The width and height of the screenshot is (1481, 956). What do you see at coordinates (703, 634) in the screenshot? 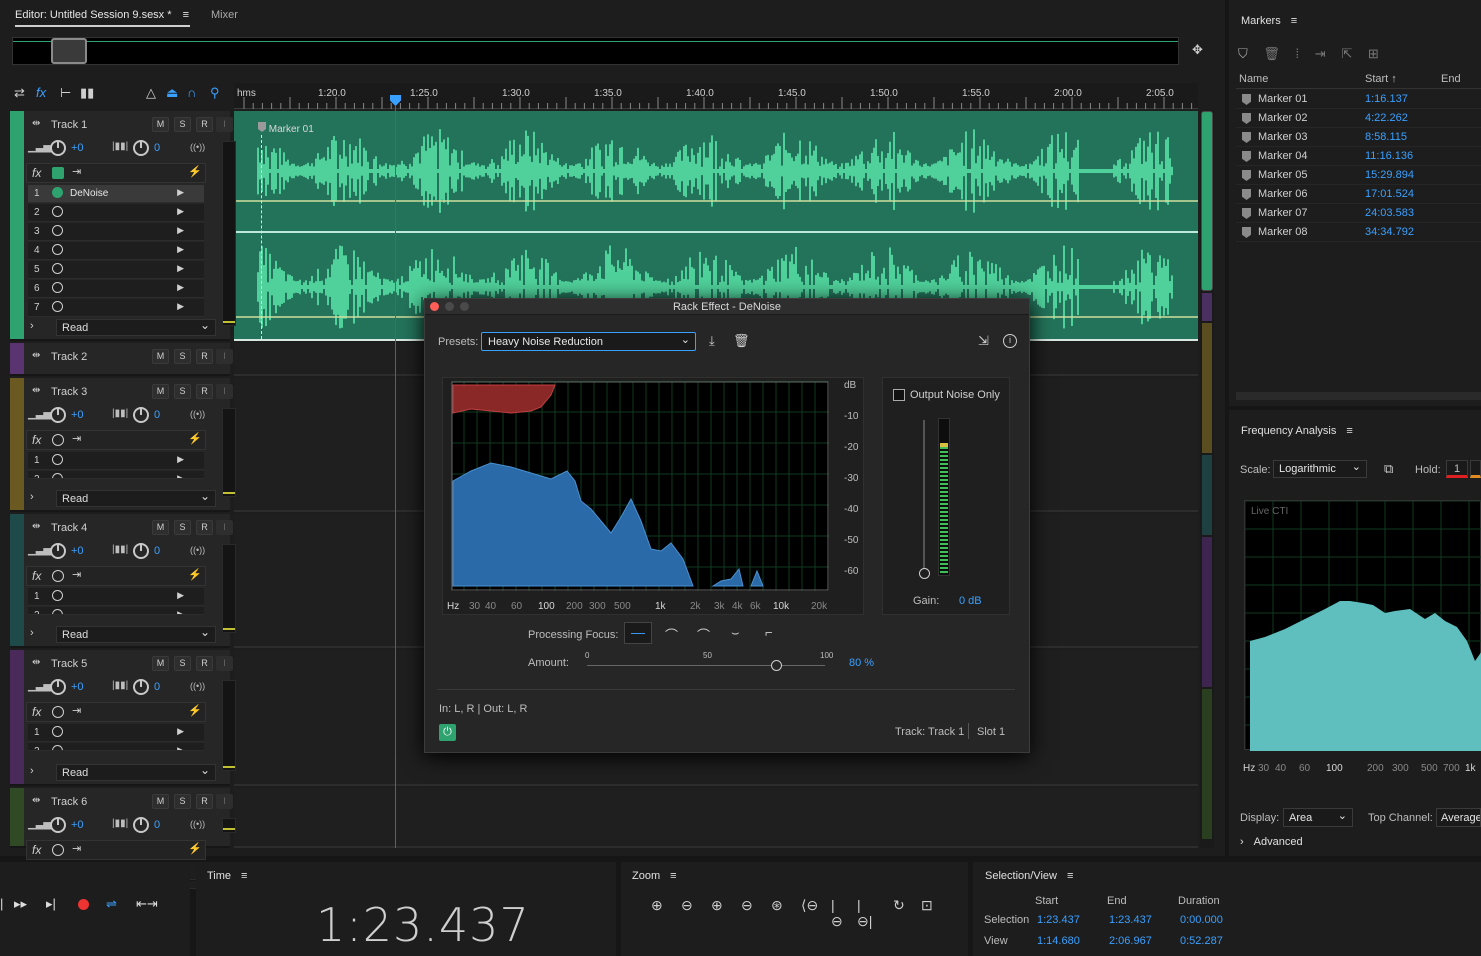
I see `focus-mid-icon: ⌒` at bounding box center [703, 634].